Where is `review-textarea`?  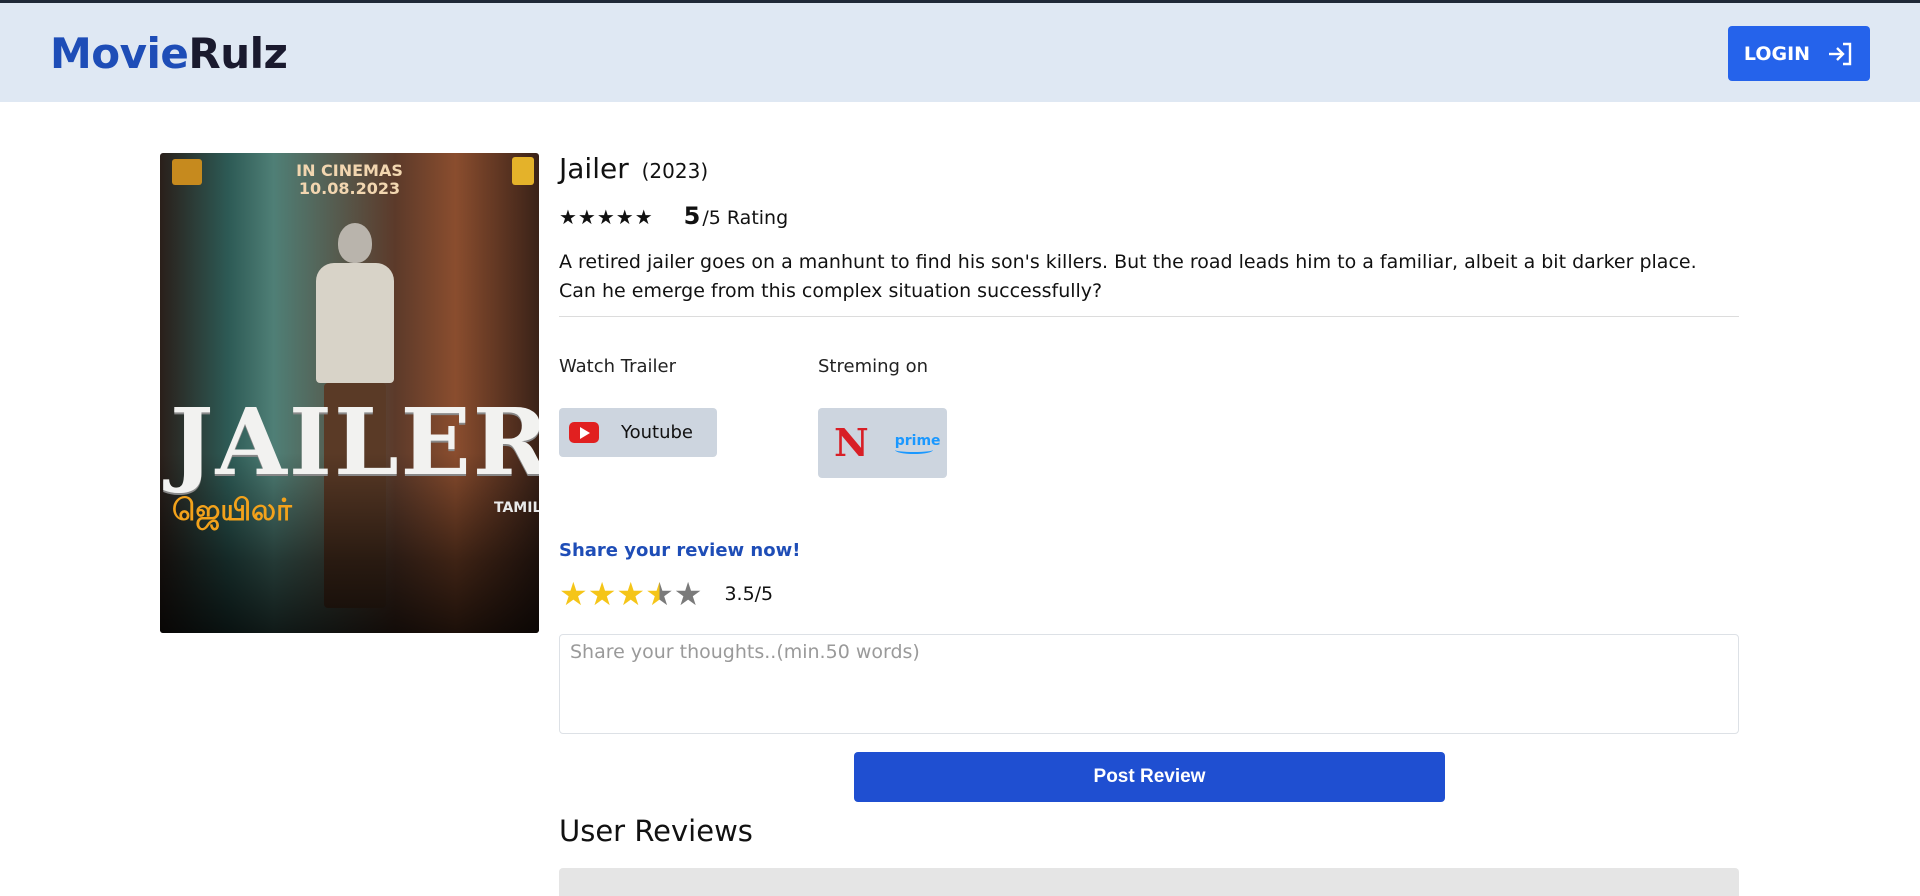
review-textarea is located at coordinates (1149, 684).